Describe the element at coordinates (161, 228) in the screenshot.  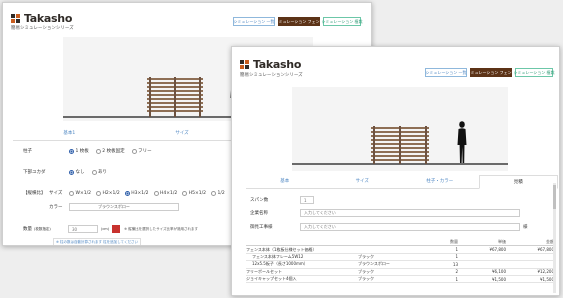
I see `count-note: ※ 縦横比を選択したサイズ比率が適用されます` at that location.